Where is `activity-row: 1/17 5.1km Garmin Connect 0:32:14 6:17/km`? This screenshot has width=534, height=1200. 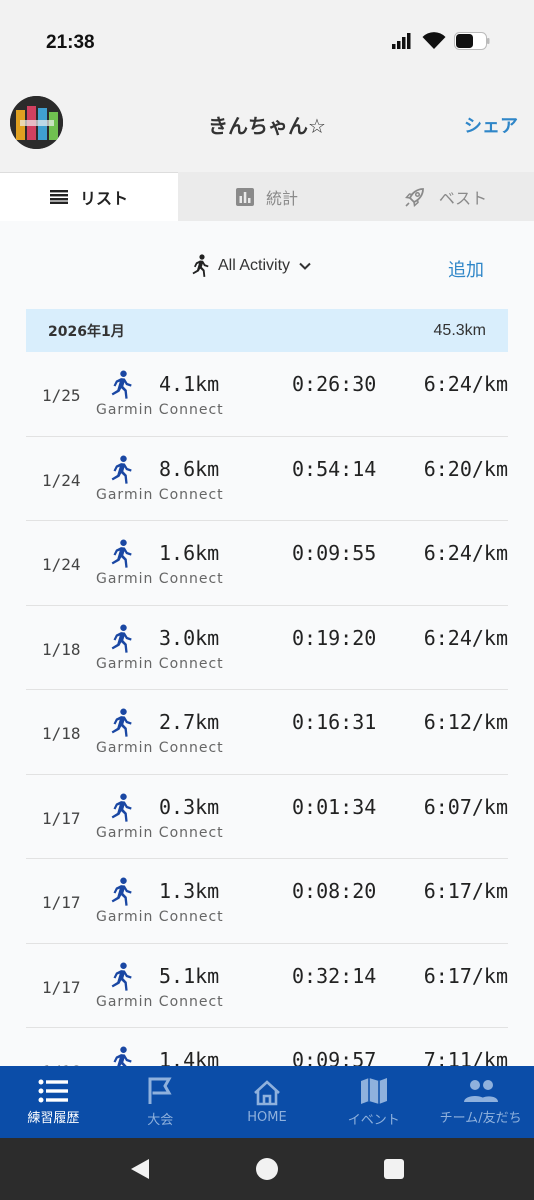
activity-row: 1/17 5.1km Garmin Connect 0:32:14 6:17/km is located at coordinates (267, 986).